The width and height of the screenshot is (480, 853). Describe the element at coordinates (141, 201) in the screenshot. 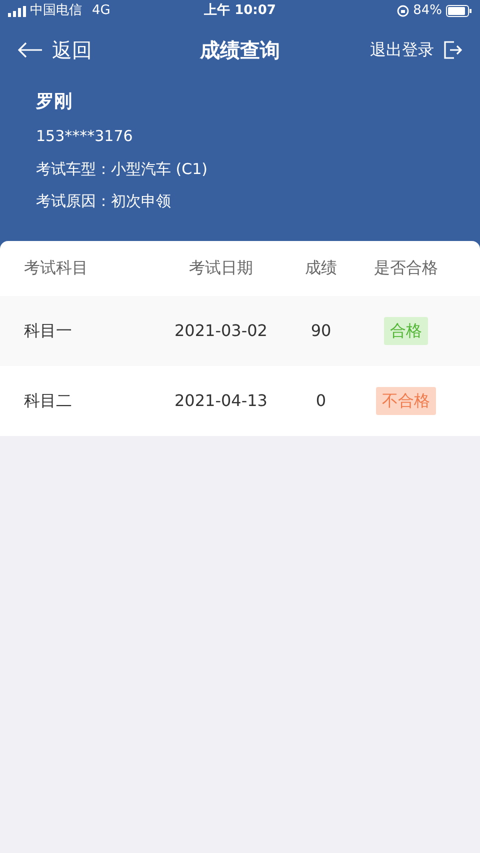

I see `field-value: 初次申领` at that location.